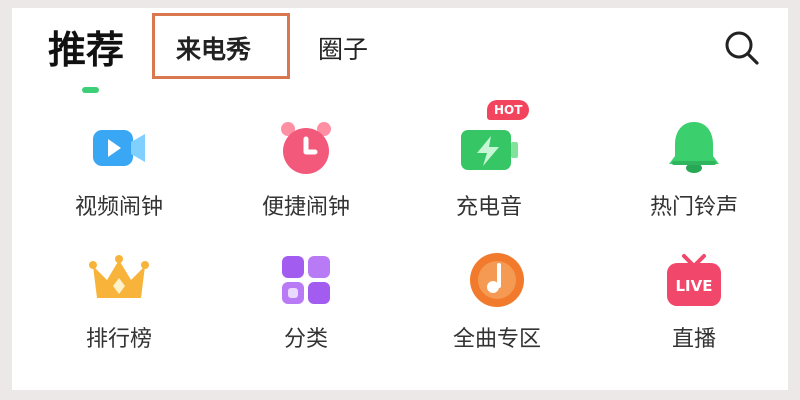 This screenshot has height=400, width=800. I want to click on tab-recommend: 推荐, so click(86, 50).